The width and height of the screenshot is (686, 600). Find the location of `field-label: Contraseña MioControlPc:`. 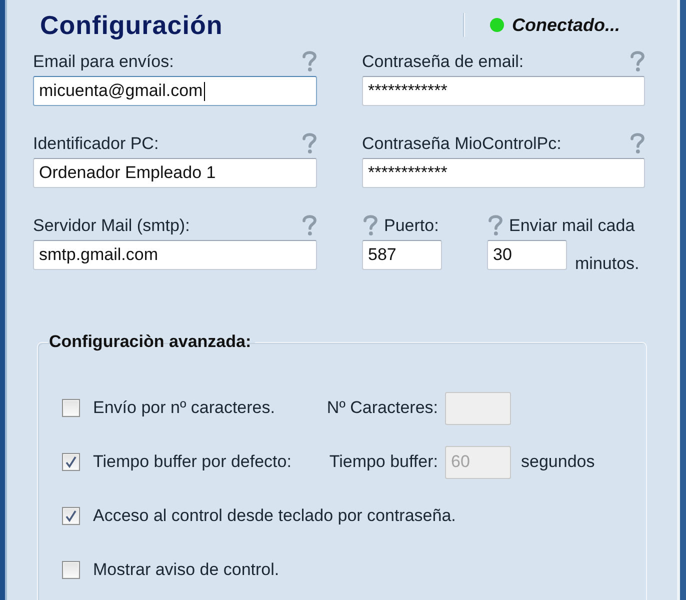

field-label: Contraseña MioControlPc: is located at coordinates (462, 144).